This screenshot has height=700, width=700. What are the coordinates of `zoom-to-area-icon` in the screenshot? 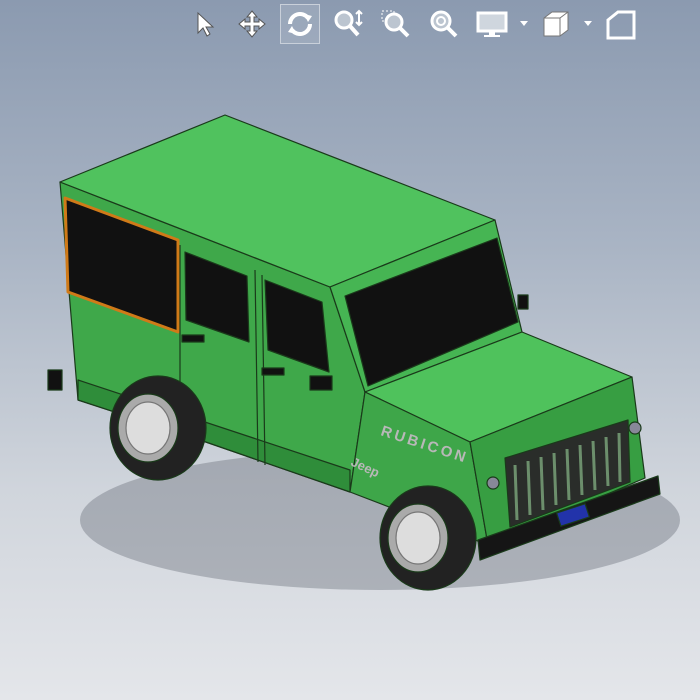 It's located at (395, 24).